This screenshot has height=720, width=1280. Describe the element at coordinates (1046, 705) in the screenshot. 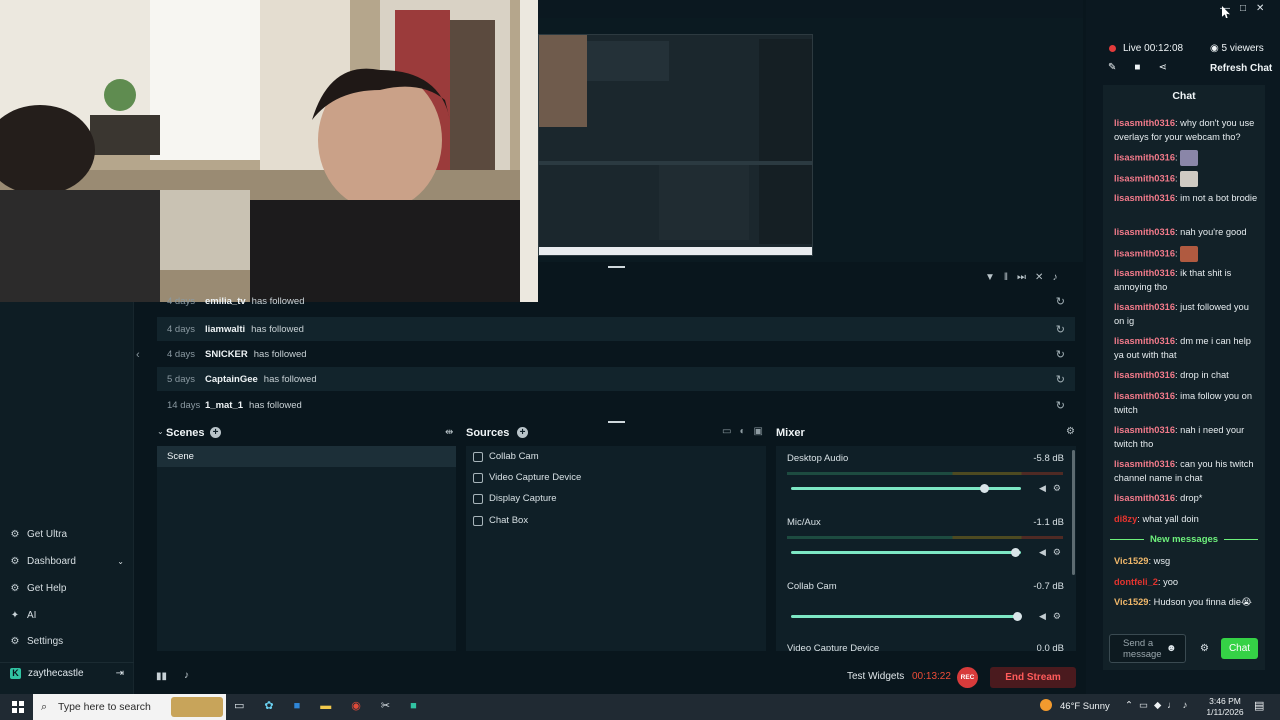

I see `weather-icon` at that location.